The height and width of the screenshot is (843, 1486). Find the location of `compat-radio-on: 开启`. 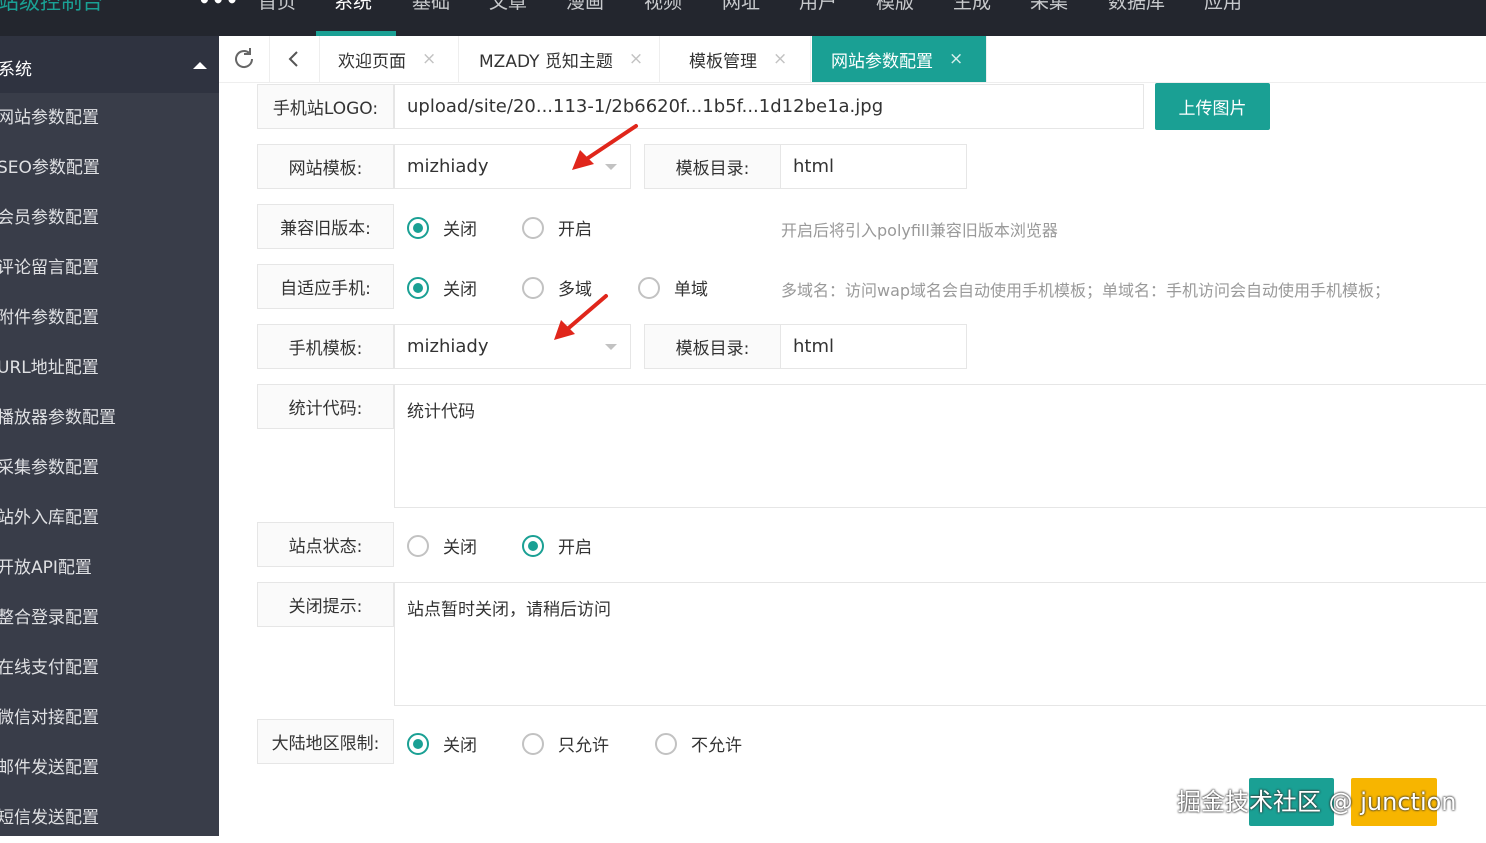

compat-radio-on: 开启 is located at coordinates (557, 227).